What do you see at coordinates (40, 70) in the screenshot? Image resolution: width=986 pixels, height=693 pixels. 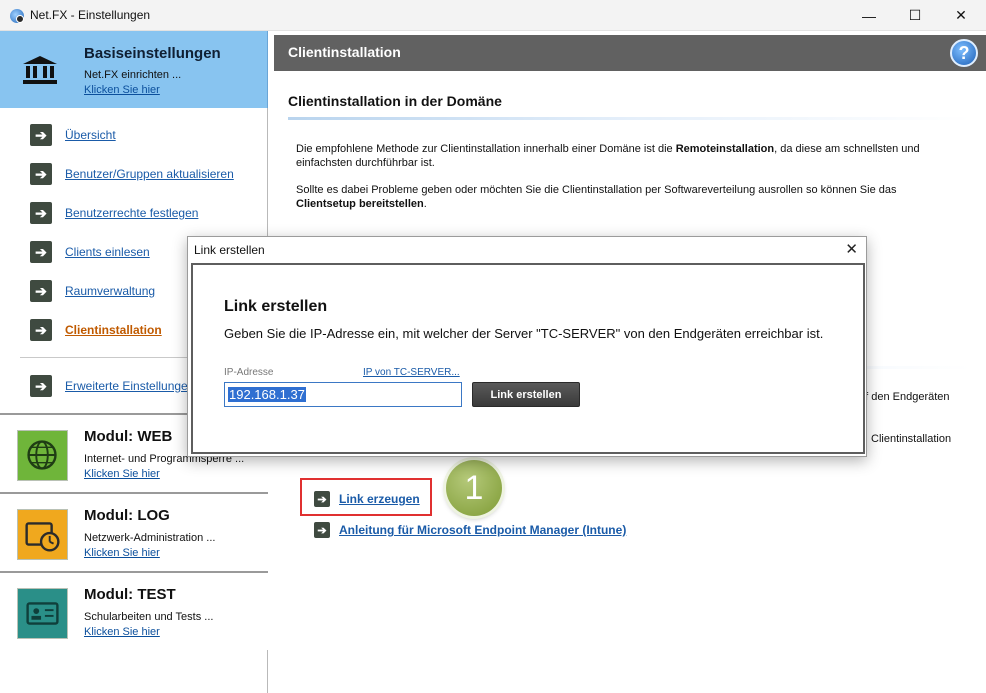 I see `bank-icon` at bounding box center [40, 70].